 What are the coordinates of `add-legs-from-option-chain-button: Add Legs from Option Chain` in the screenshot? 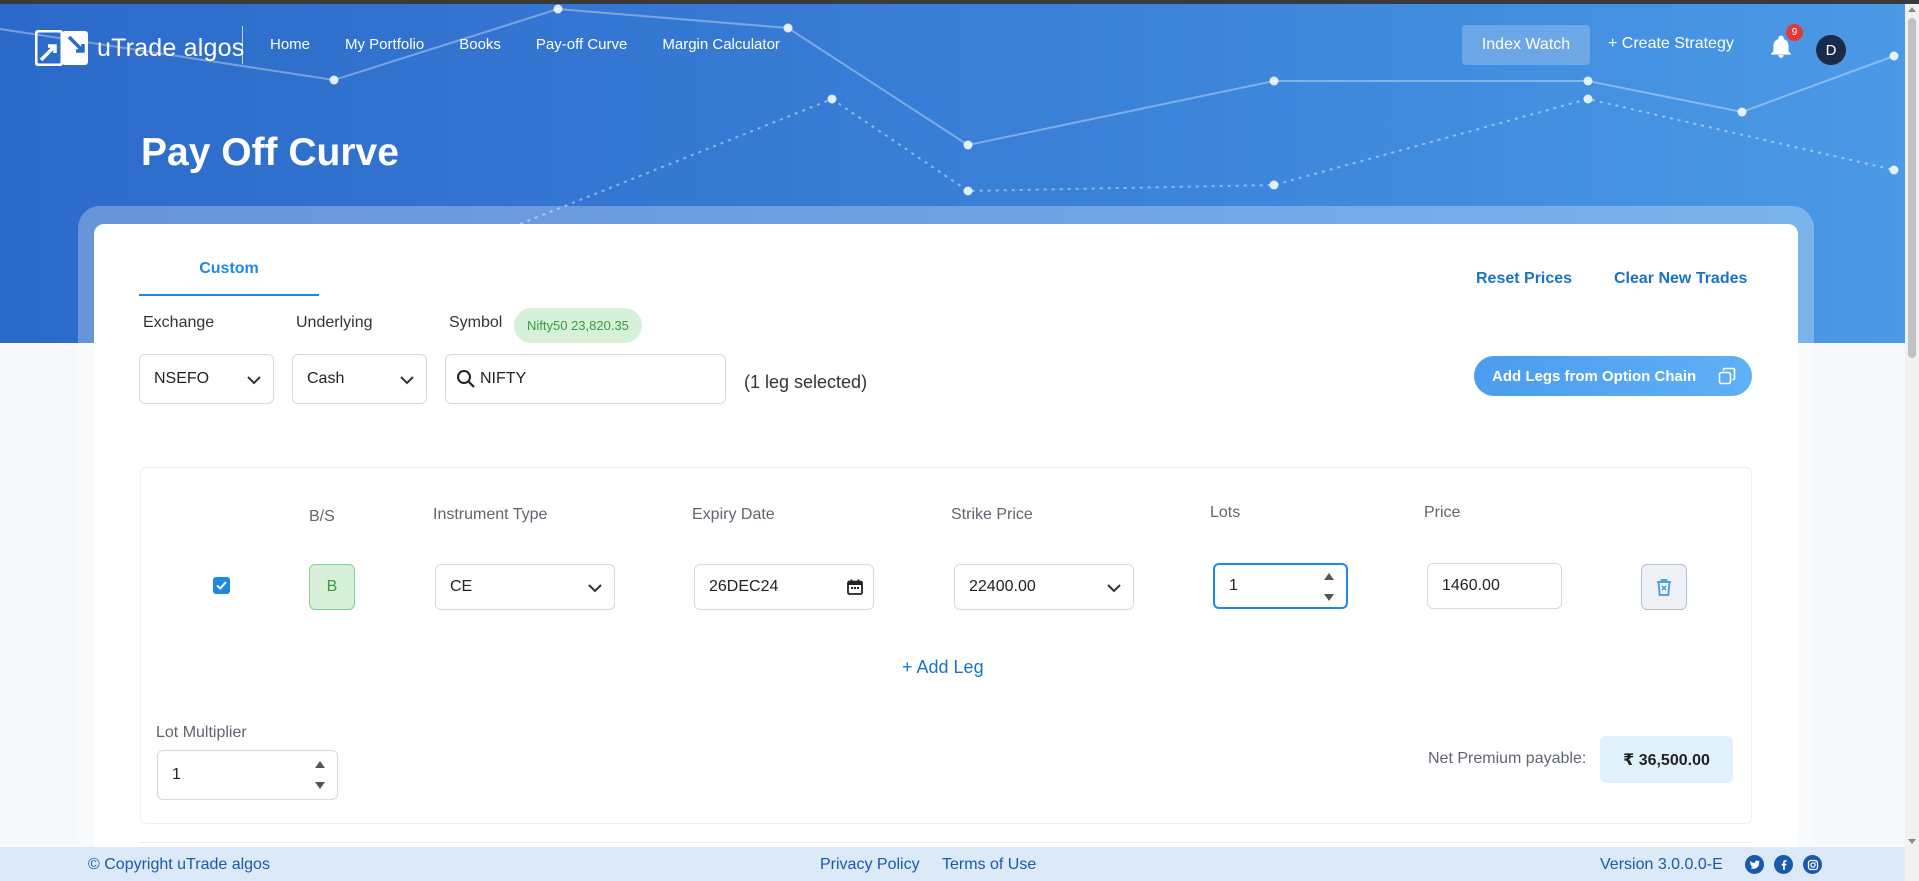 It's located at (1613, 376).